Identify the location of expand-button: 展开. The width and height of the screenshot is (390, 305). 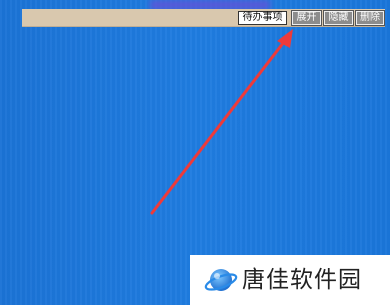
(306, 18).